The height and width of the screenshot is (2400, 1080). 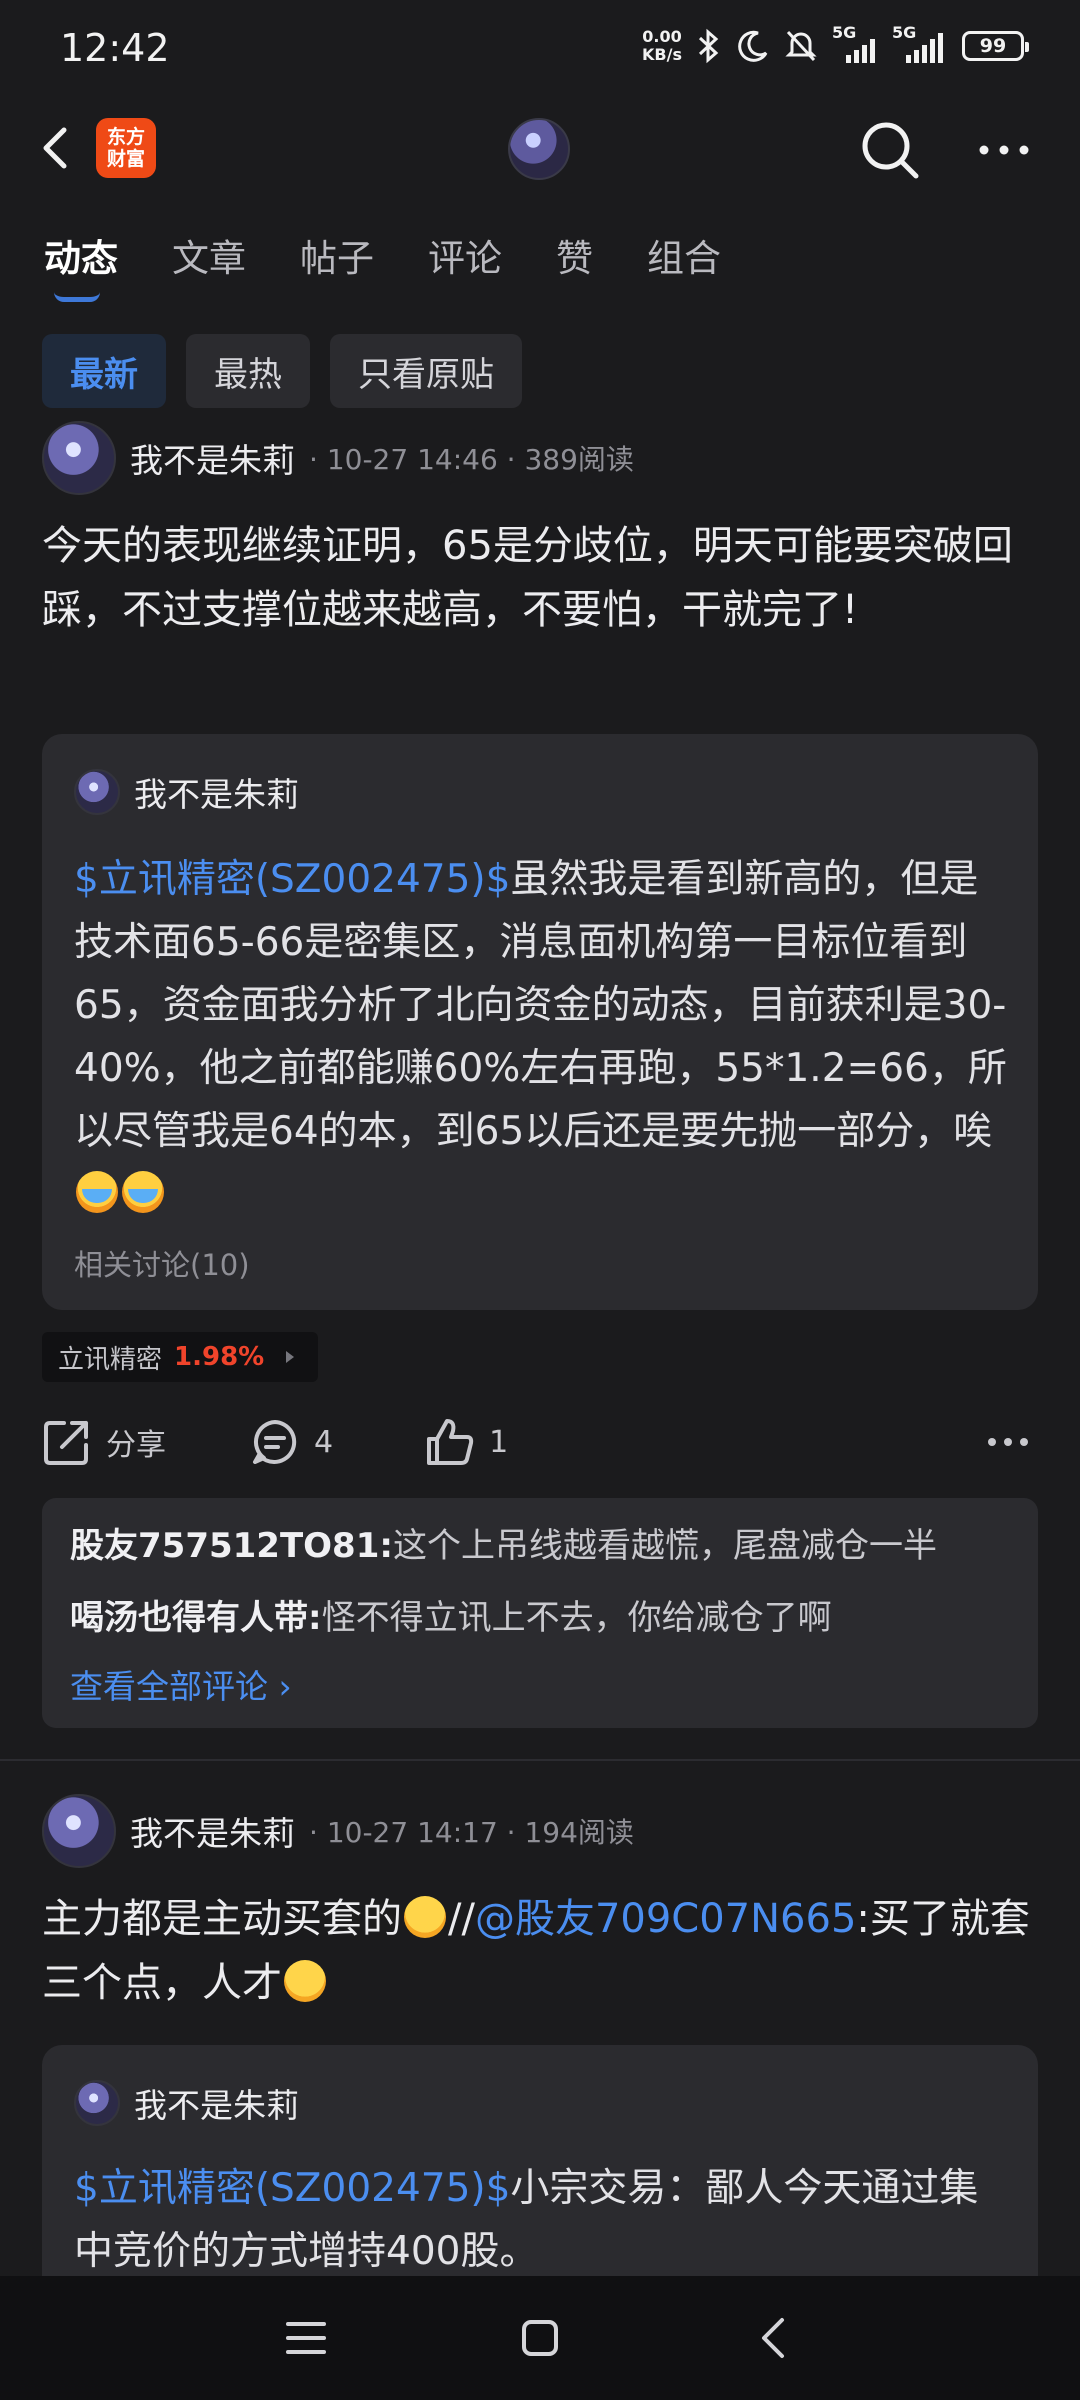 I want to click on back-icon, so click(x=56, y=148).